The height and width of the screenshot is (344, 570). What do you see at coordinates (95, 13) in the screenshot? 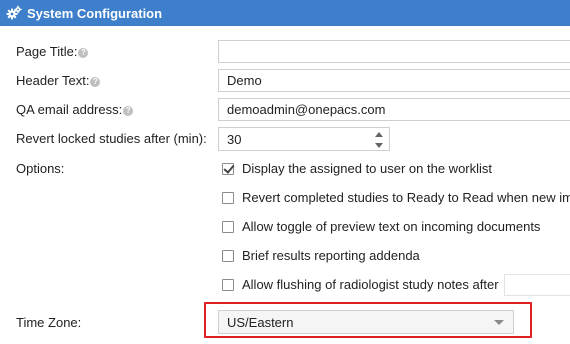
I see `window-title: System Configuration` at bounding box center [95, 13].